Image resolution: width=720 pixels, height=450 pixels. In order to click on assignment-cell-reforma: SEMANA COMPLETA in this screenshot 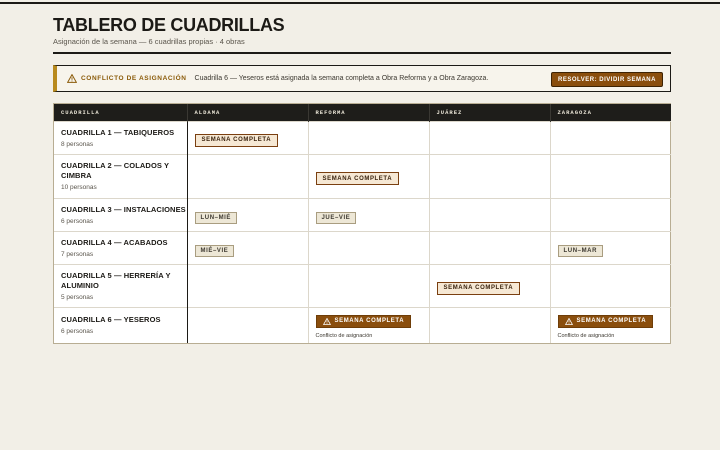, I will do `click(369, 175)`.